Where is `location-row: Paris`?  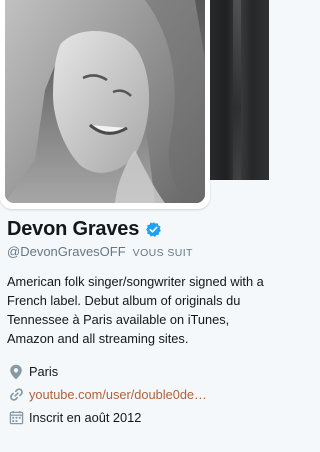 location-row: Paris is located at coordinates (136, 371).